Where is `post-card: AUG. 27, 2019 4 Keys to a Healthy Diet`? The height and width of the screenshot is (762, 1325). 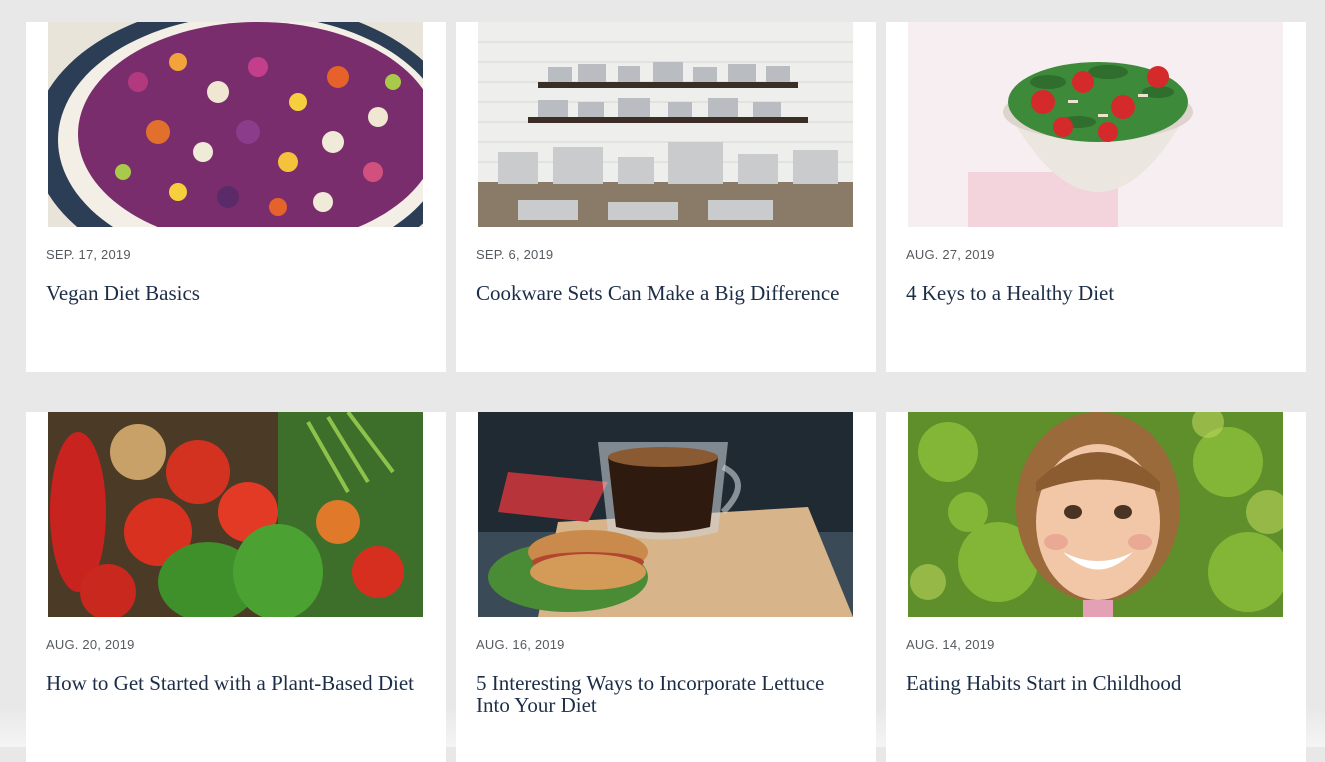
post-card: AUG. 27, 2019 4 Keys to a Healthy Diet is located at coordinates (1096, 197).